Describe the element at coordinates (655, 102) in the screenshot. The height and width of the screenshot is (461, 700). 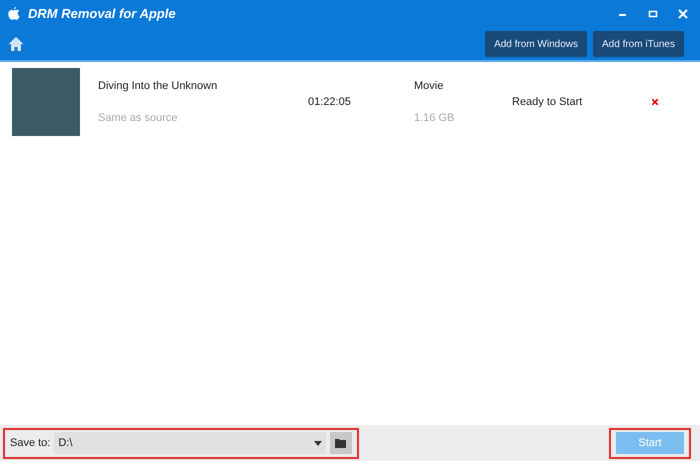
I see `remove-icon` at that location.